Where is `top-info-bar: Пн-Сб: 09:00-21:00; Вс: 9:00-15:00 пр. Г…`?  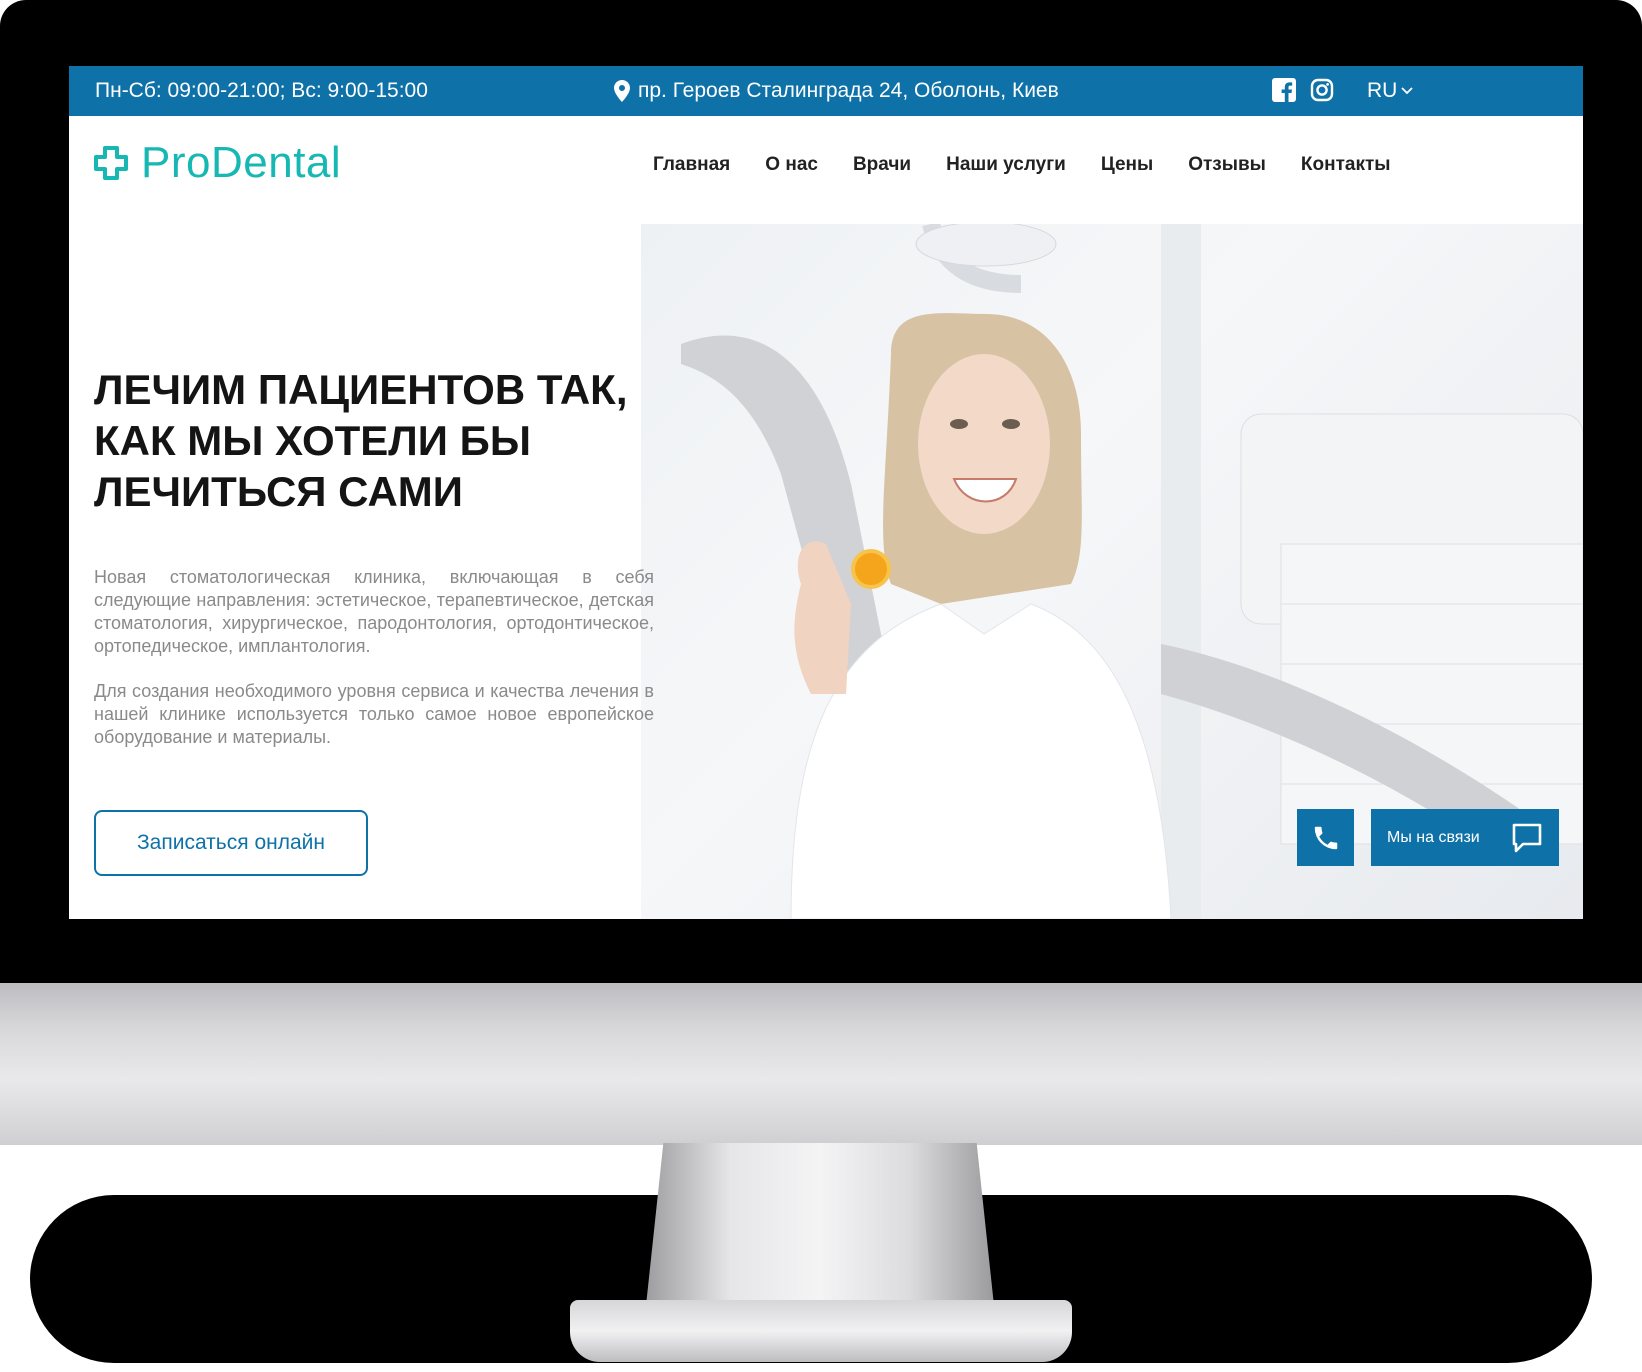 top-info-bar: Пн-Сб: 09:00-21:00; Вс: 9:00-15:00 пр. Г… is located at coordinates (826, 91).